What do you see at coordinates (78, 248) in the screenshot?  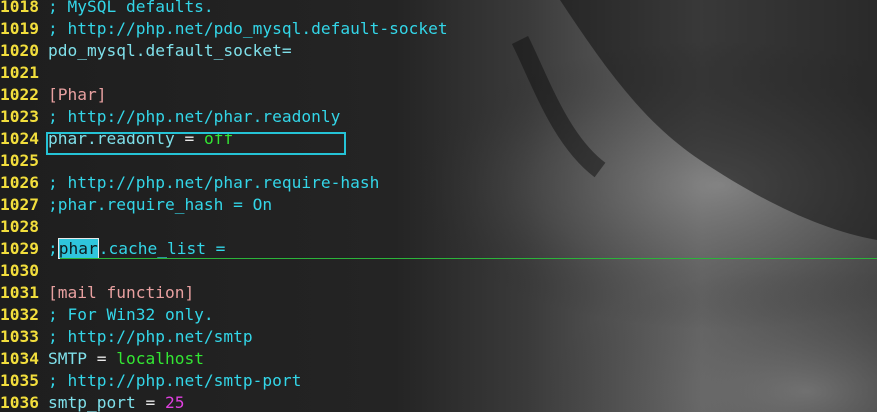 I see `search-match: phar` at bounding box center [78, 248].